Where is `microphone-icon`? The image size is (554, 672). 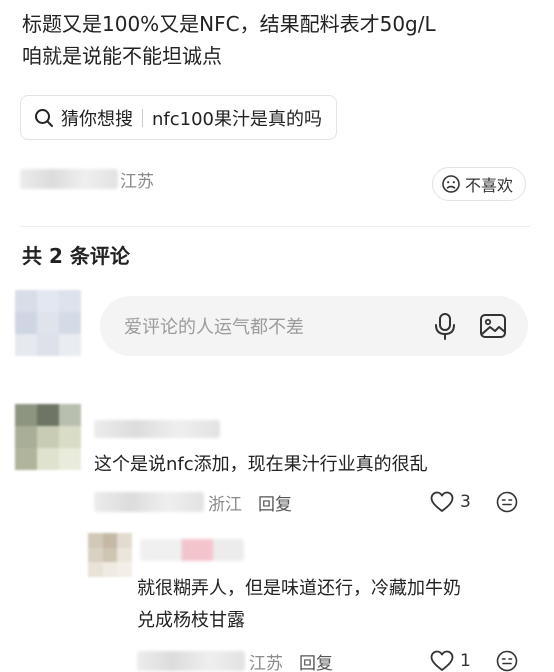
microphone-icon is located at coordinates (445, 326).